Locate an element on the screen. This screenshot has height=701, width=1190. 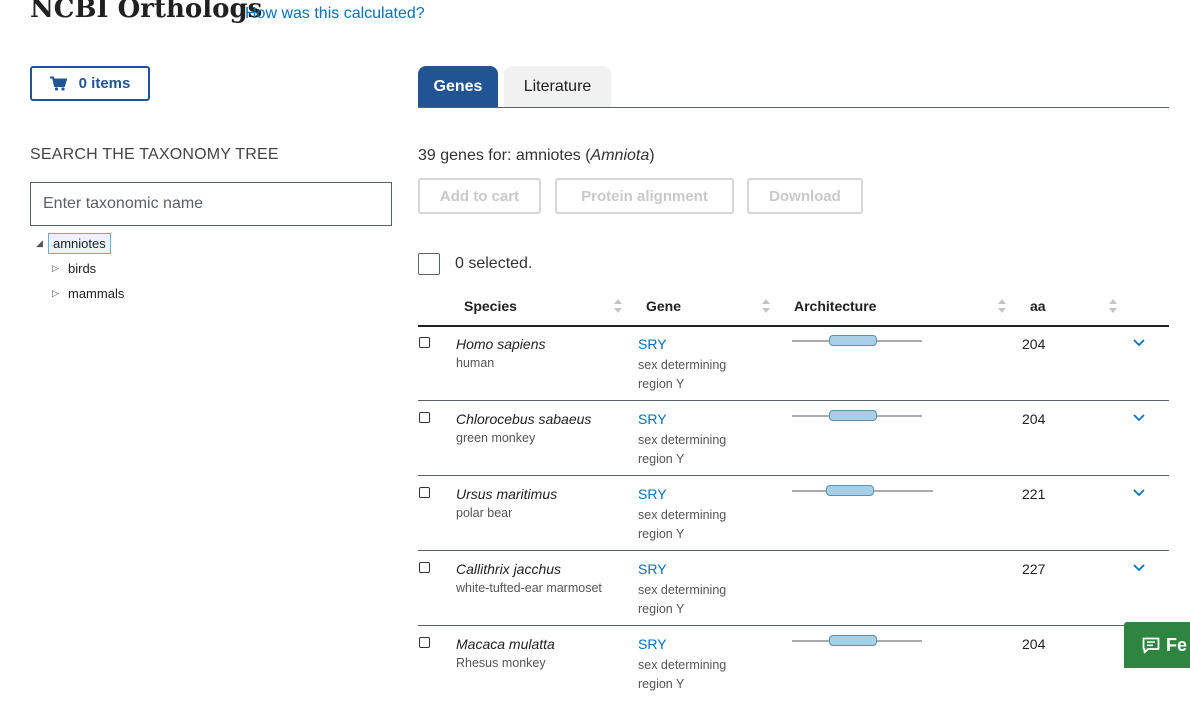
species-common-name: Rhesus monkey is located at coordinates (501, 663).